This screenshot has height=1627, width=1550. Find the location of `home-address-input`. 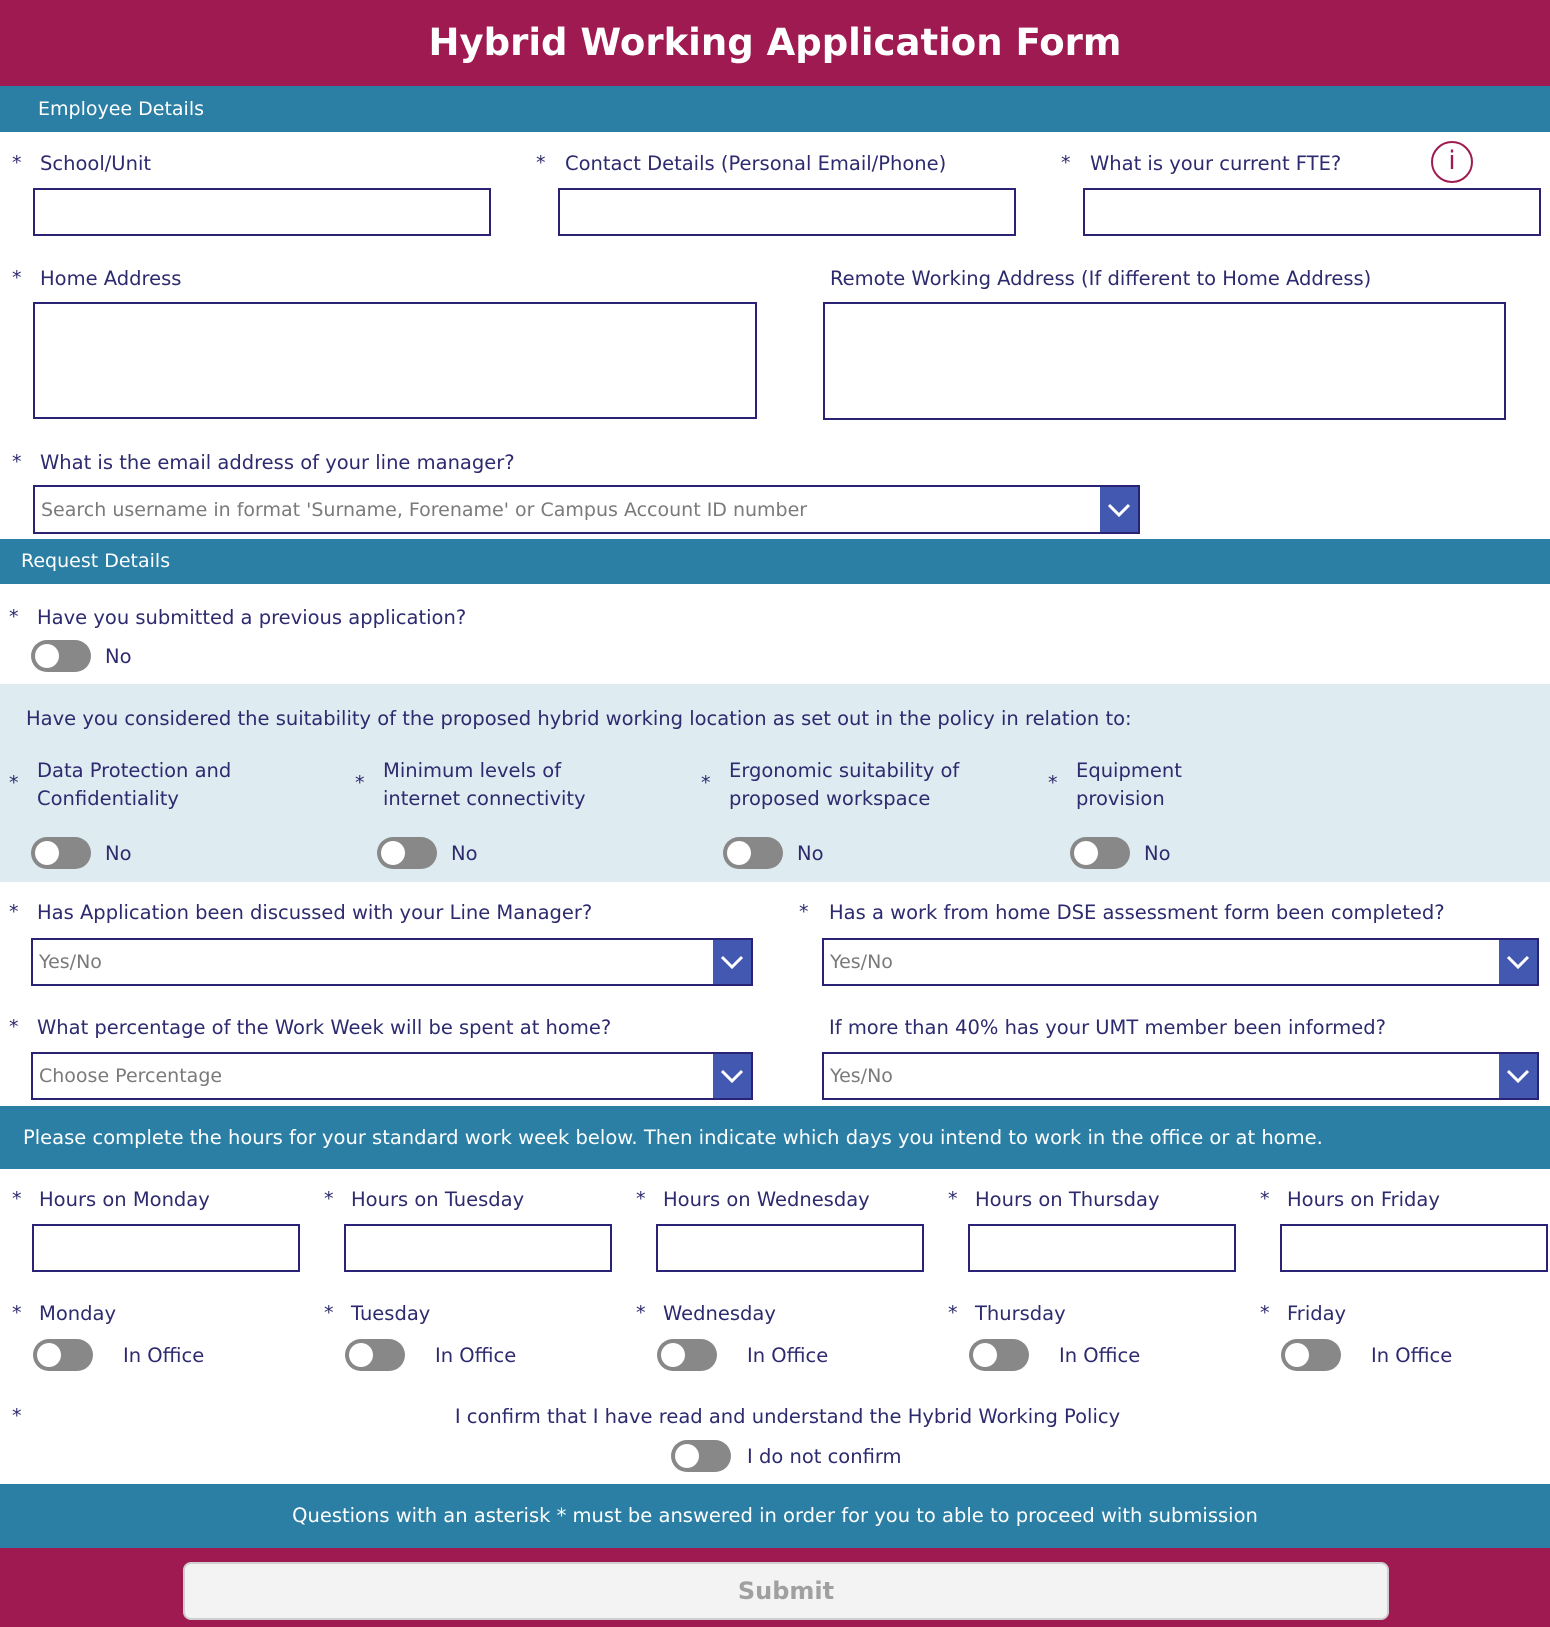

home-address-input is located at coordinates (395, 360).